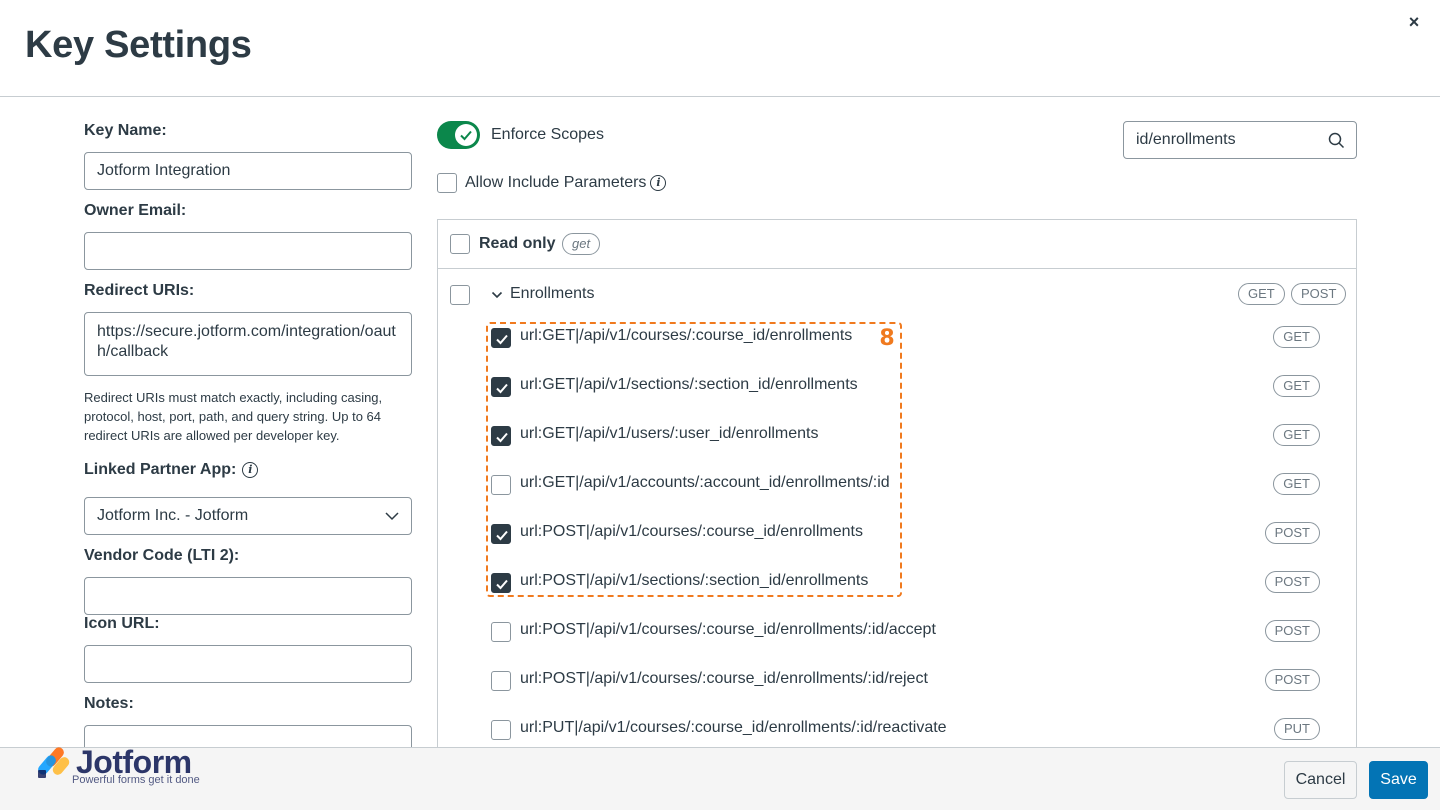  Describe the element at coordinates (1414, 22) in the screenshot. I see `close-icon: ×` at that location.